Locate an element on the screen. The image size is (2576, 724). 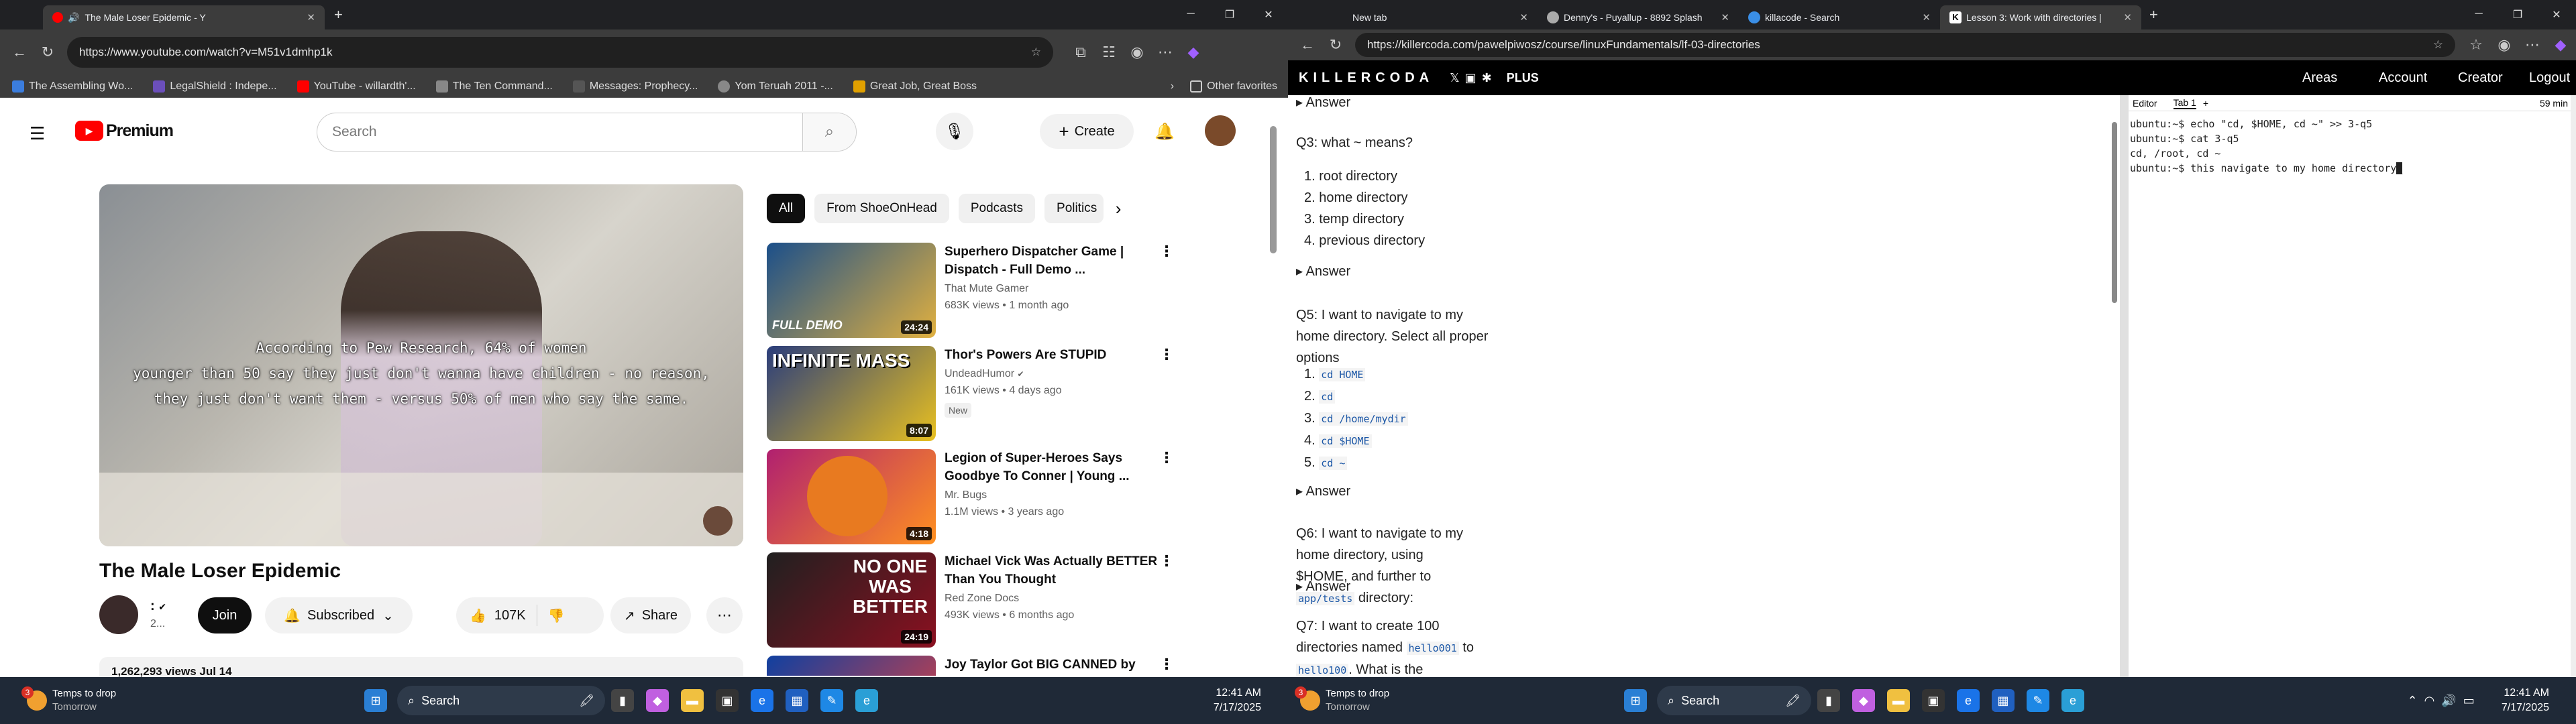
weather-widget: Temps to drop Tomorrow is located at coordinates (1357, 700).